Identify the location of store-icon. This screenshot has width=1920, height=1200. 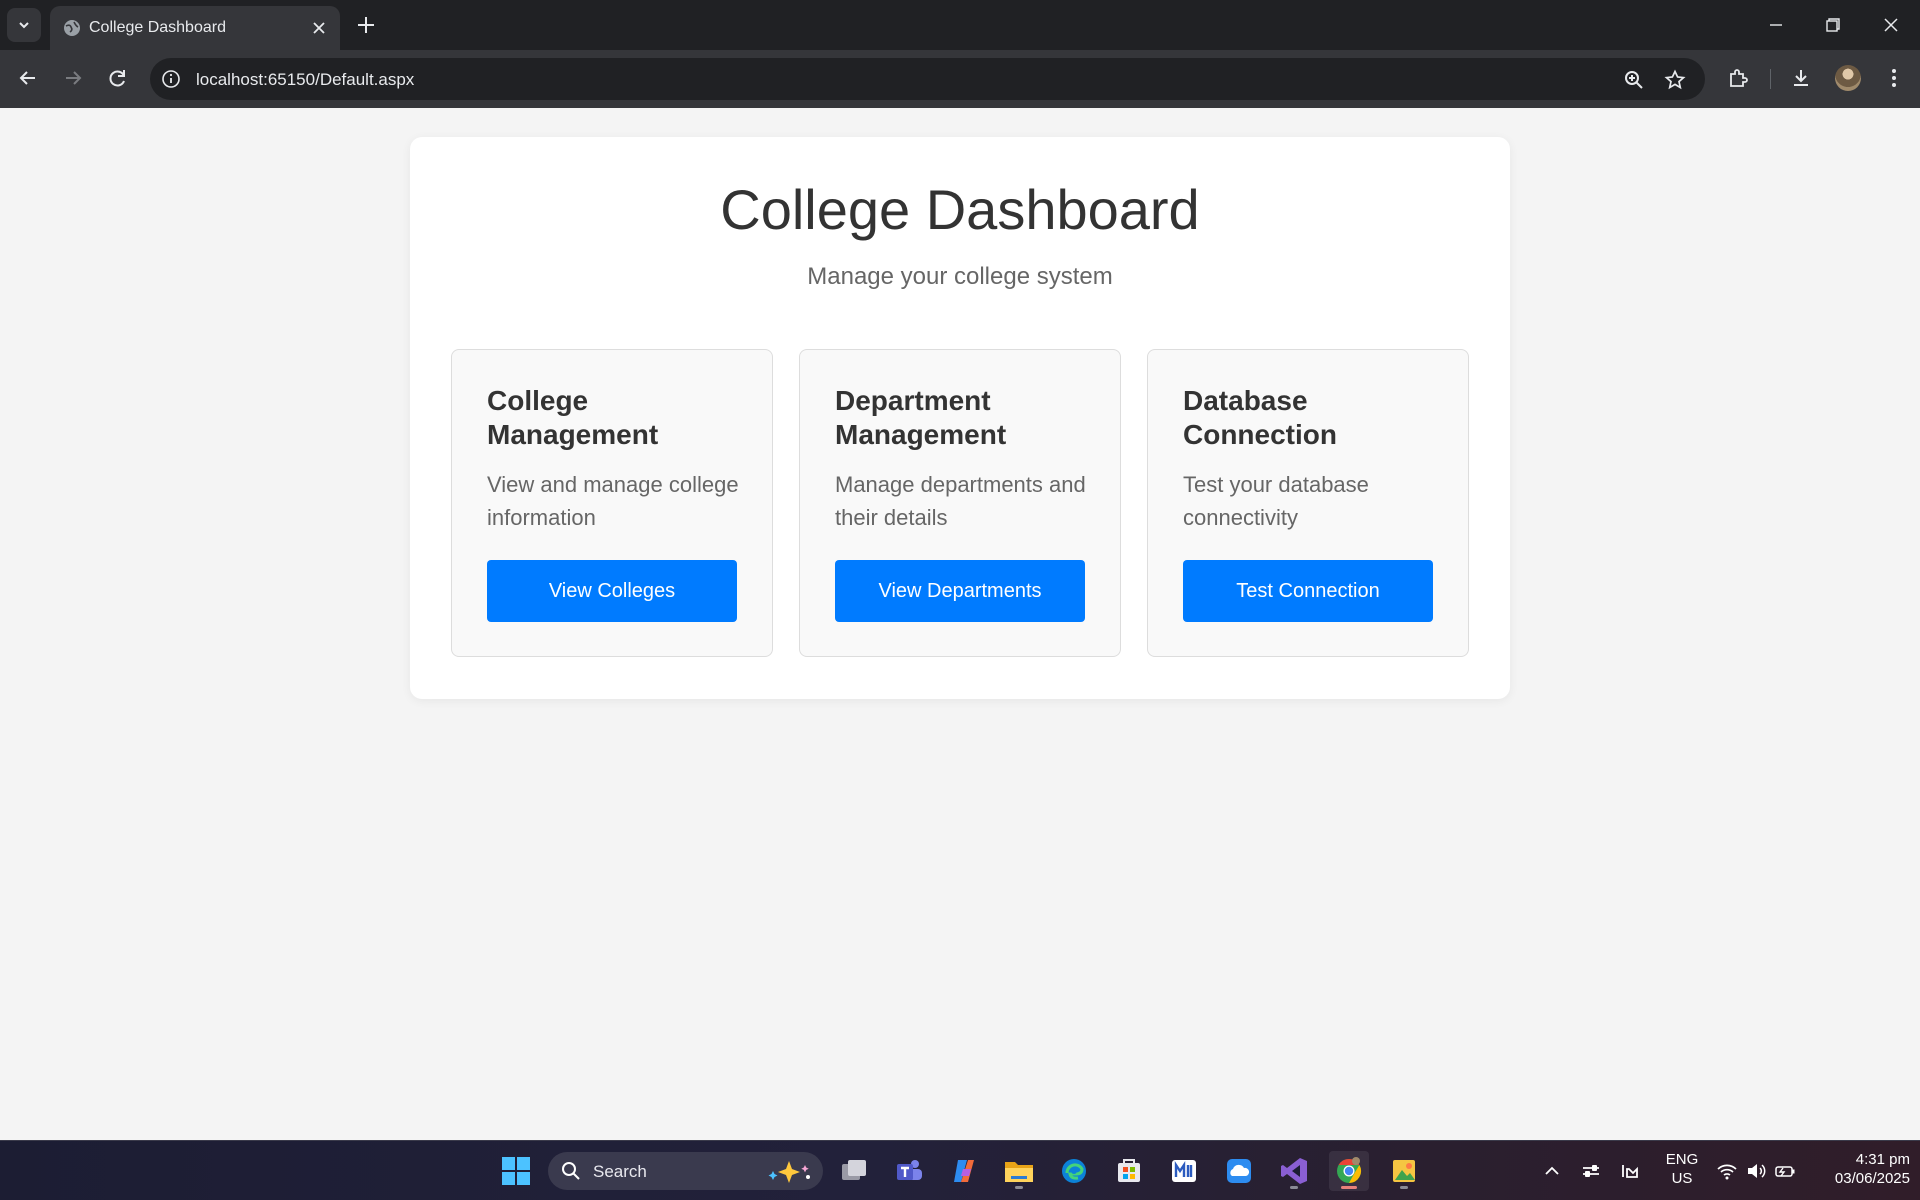
(1129, 1170).